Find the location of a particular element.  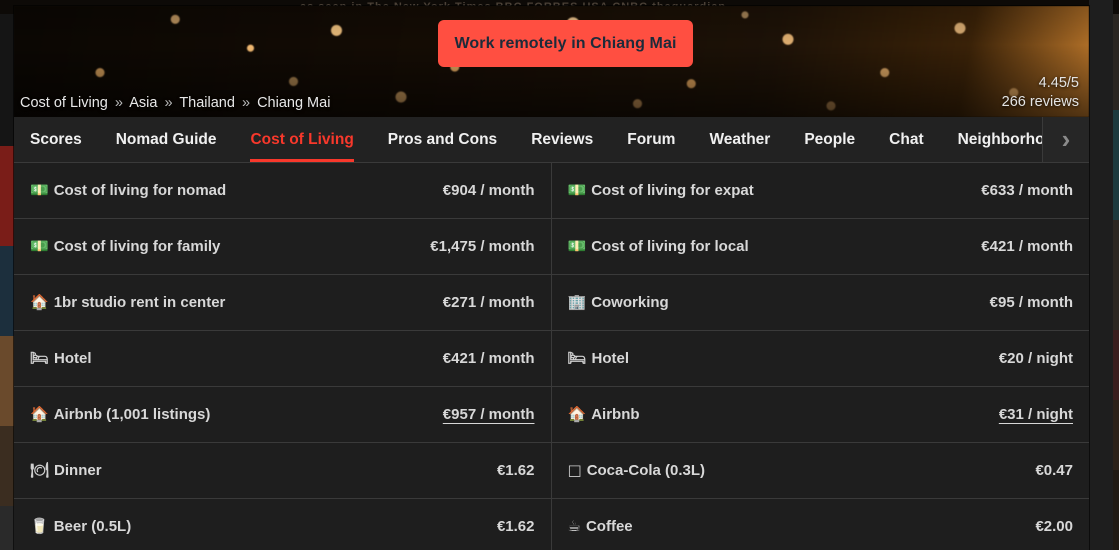

page-scrollbar-track is located at coordinates (1101, 275).